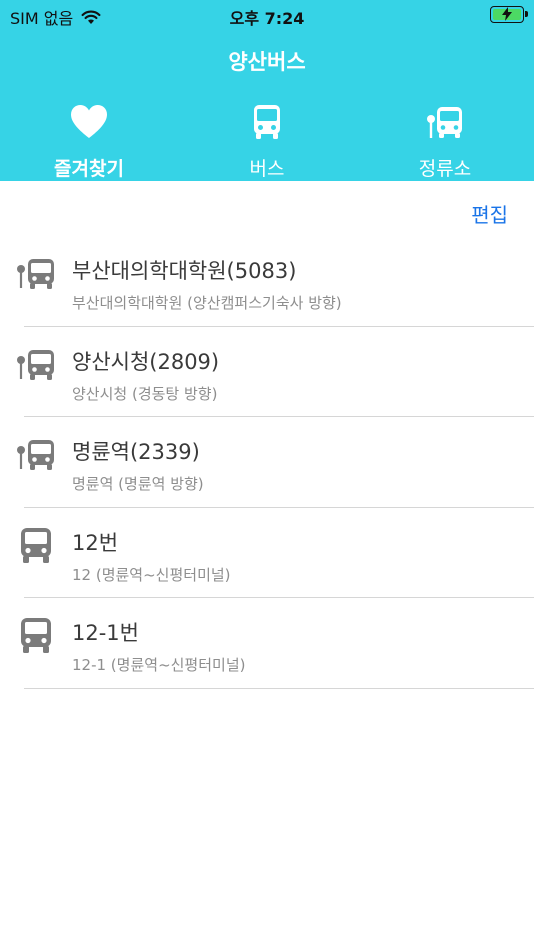  What do you see at coordinates (151, 574) in the screenshot?
I see `item-subtitle: 12 (명륜역~신평터미널)` at bounding box center [151, 574].